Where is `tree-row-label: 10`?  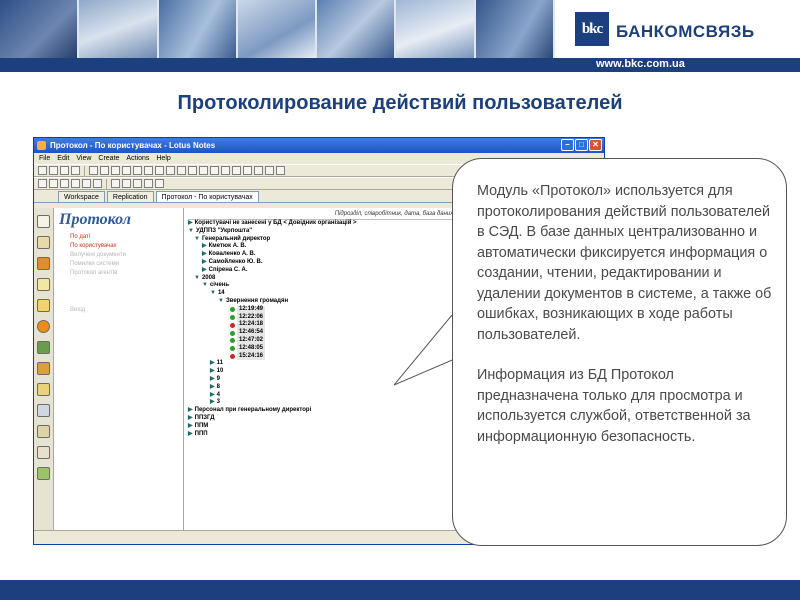 tree-row-label: 10 is located at coordinates (220, 371).